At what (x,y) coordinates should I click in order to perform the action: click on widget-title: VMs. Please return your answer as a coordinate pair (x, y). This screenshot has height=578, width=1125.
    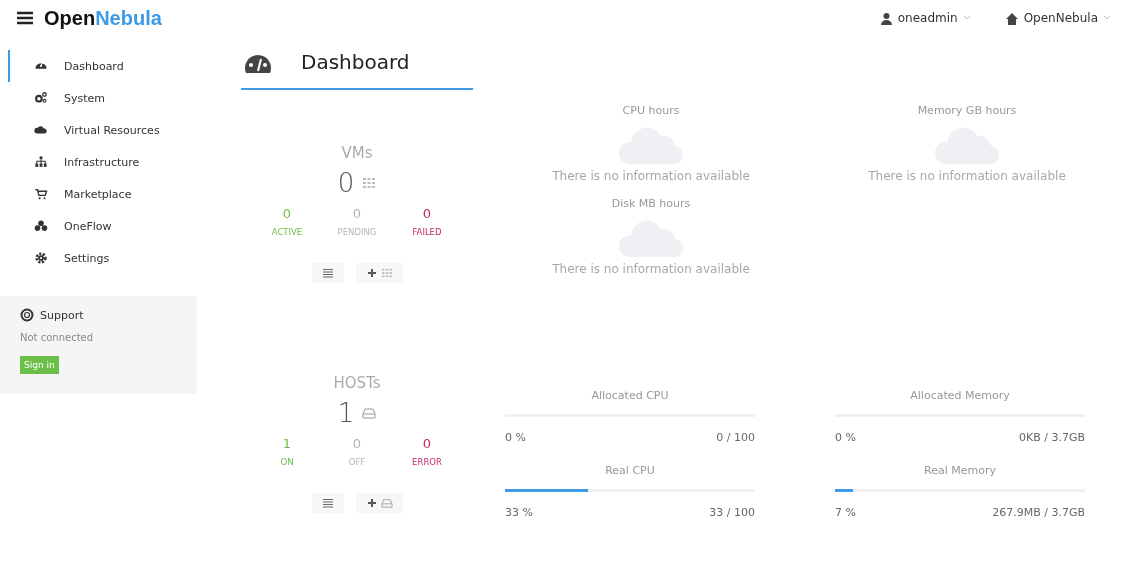
    Looking at the image, I should click on (357, 153).